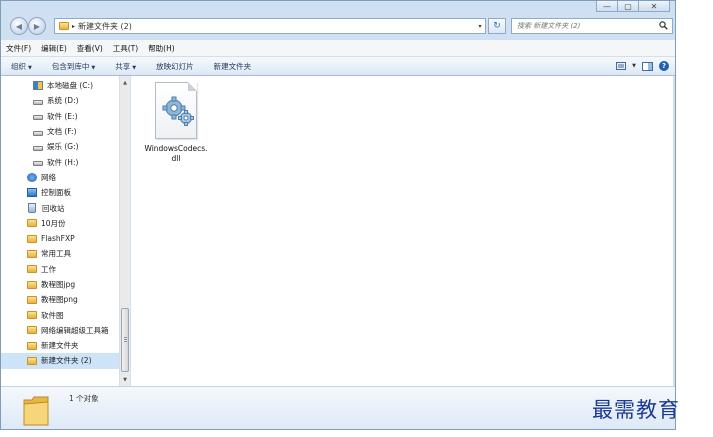 This screenshot has height=437, width=713. Describe the element at coordinates (21, 66) in the screenshot. I see `organize-button: 组织 ▼` at that location.